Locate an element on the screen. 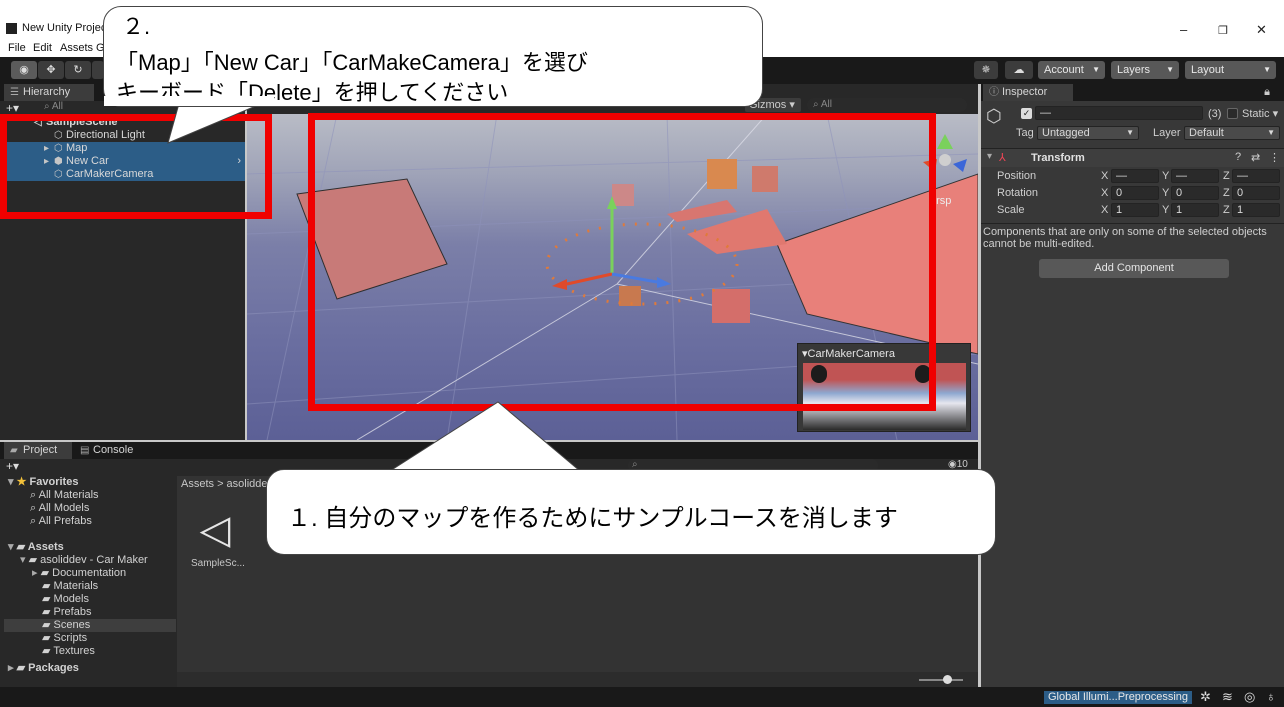 The width and height of the screenshot is (1284, 707). callout-step-2-line-1: 「Map」「New Car」「CarMakeCamera」を選び is located at coordinates (352, 62).